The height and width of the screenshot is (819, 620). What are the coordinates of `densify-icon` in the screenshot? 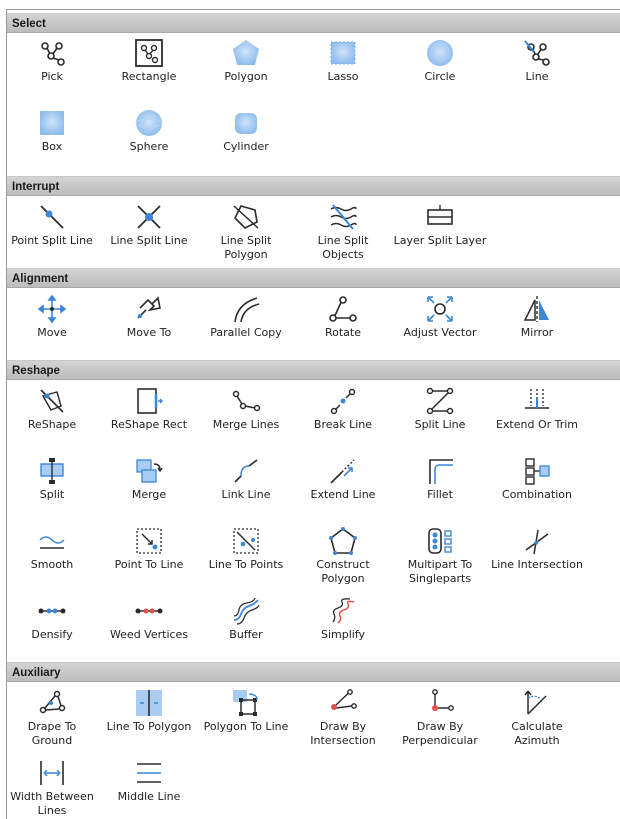 It's located at (52, 611).